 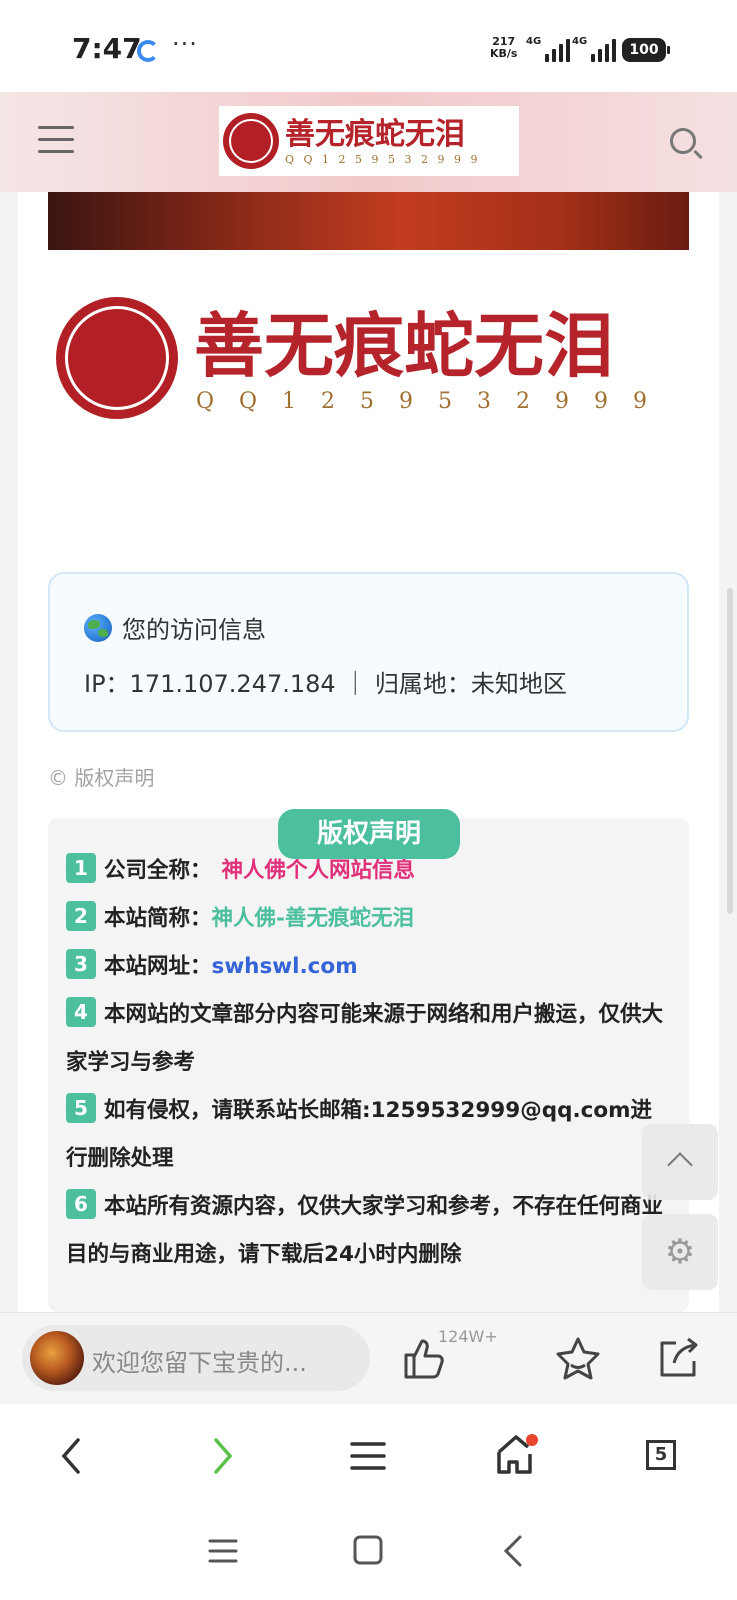 What do you see at coordinates (368, 1550) in the screenshot?
I see `home-button-icon` at bounding box center [368, 1550].